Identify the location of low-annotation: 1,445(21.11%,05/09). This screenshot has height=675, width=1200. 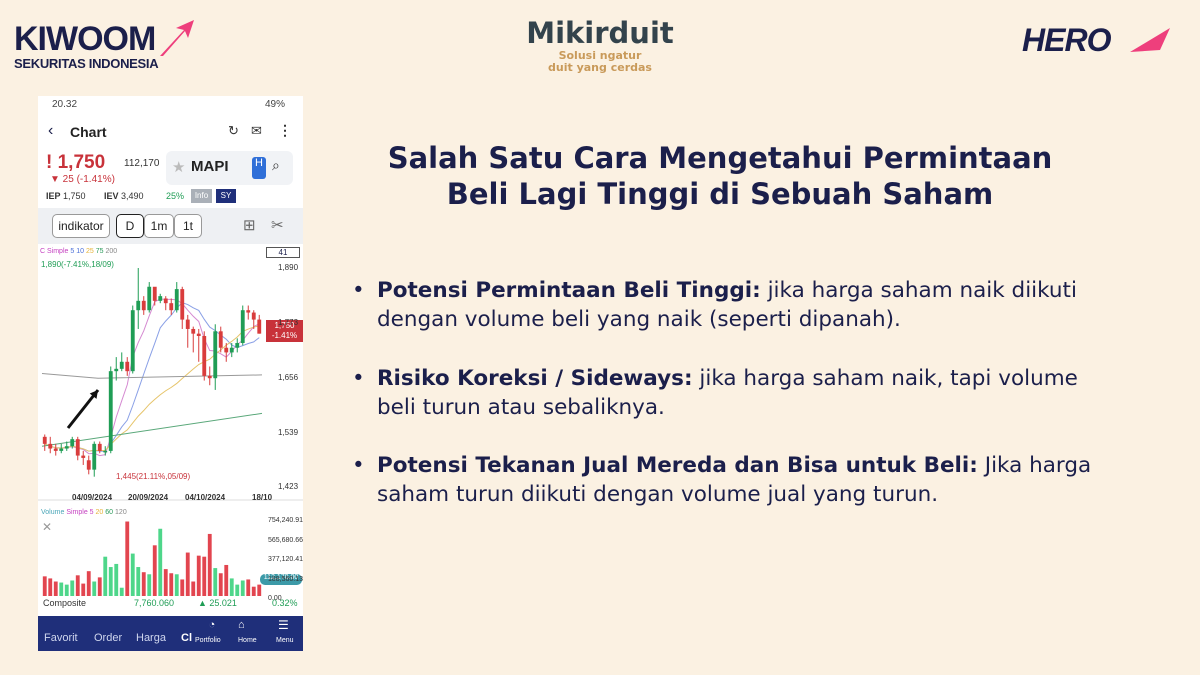
(153, 476).